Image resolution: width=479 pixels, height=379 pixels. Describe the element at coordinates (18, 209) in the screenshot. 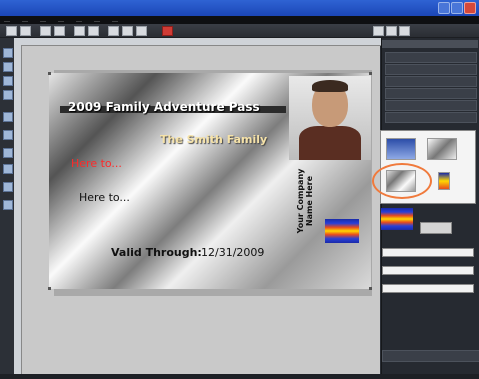

I see `vertical-ruler` at that location.